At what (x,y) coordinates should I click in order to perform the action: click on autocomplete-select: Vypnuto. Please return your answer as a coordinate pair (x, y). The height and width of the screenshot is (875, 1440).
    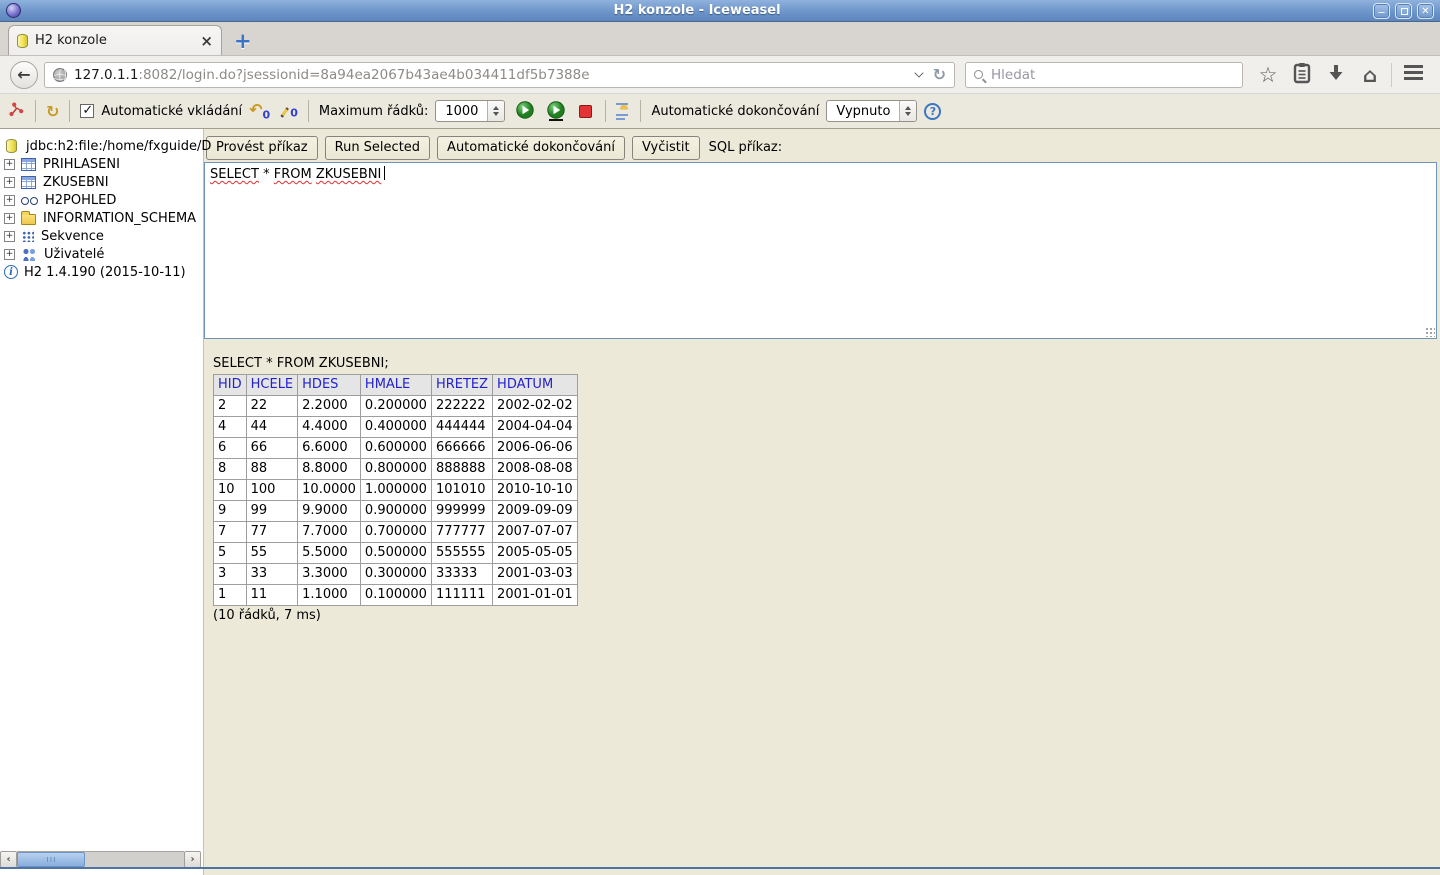
    Looking at the image, I should click on (872, 111).